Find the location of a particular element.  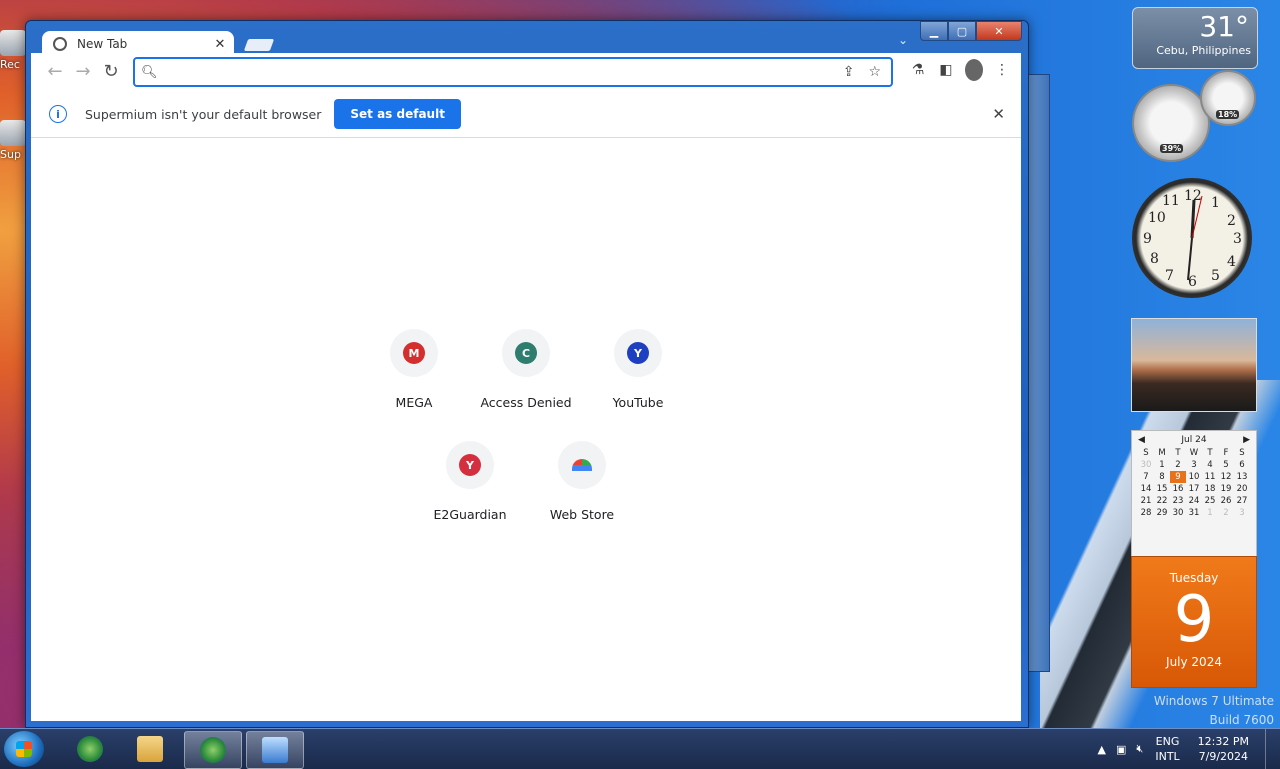

start-button is located at coordinates (24, 749).